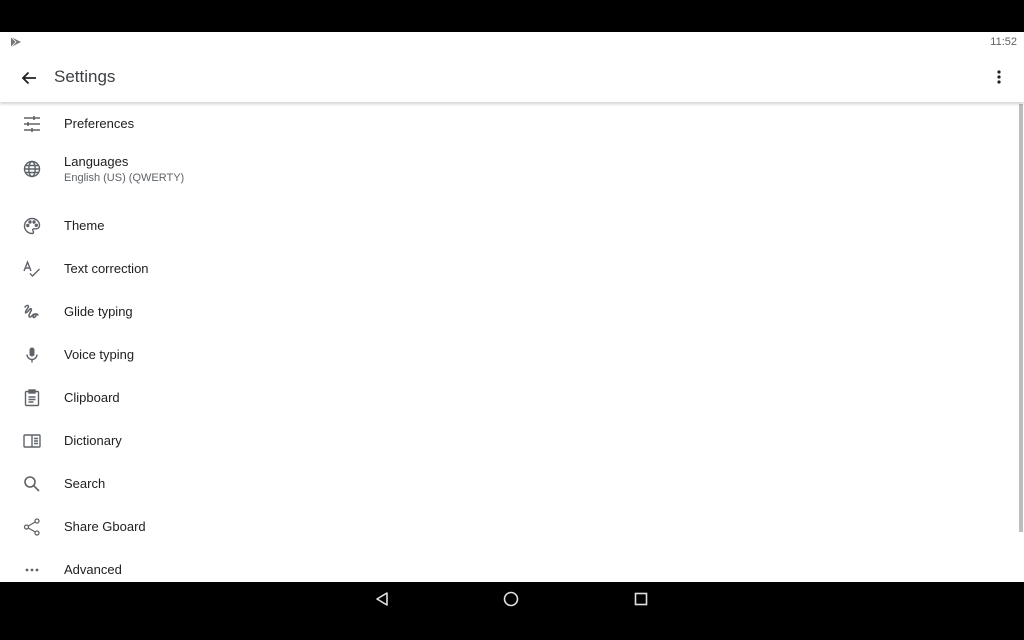 Image resolution: width=1024 pixels, height=640 pixels. I want to click on settings-item-search: Search, so click(509, 483).